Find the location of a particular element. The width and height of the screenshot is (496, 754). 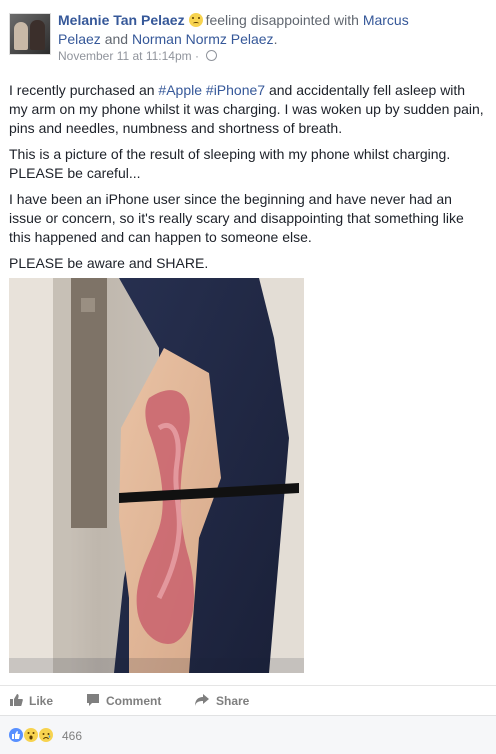

comment-label: Comment is located at coordinates (134, 701).